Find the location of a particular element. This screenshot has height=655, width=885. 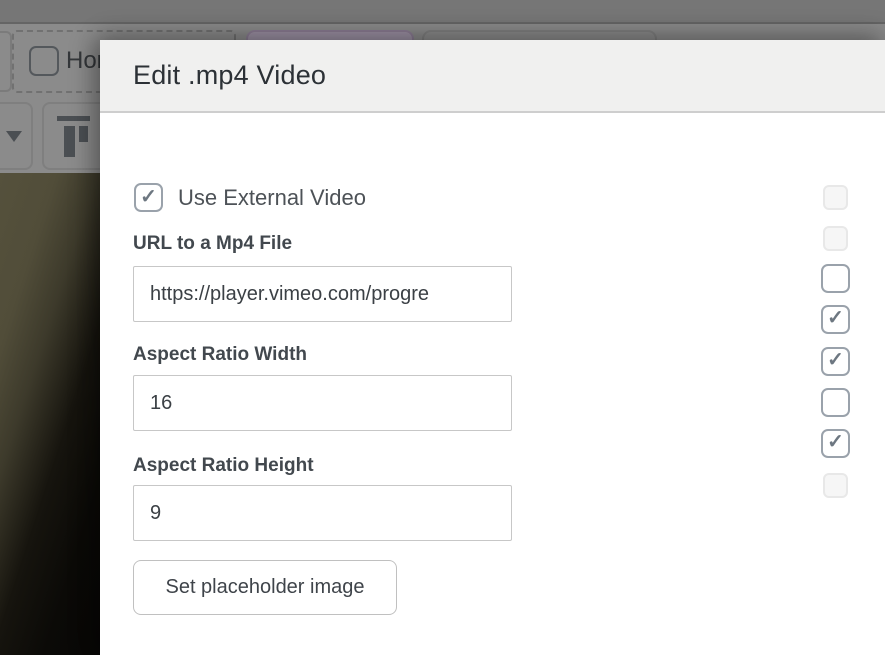

video-option-row: ✓Pl is located at coordinates (835, 361).